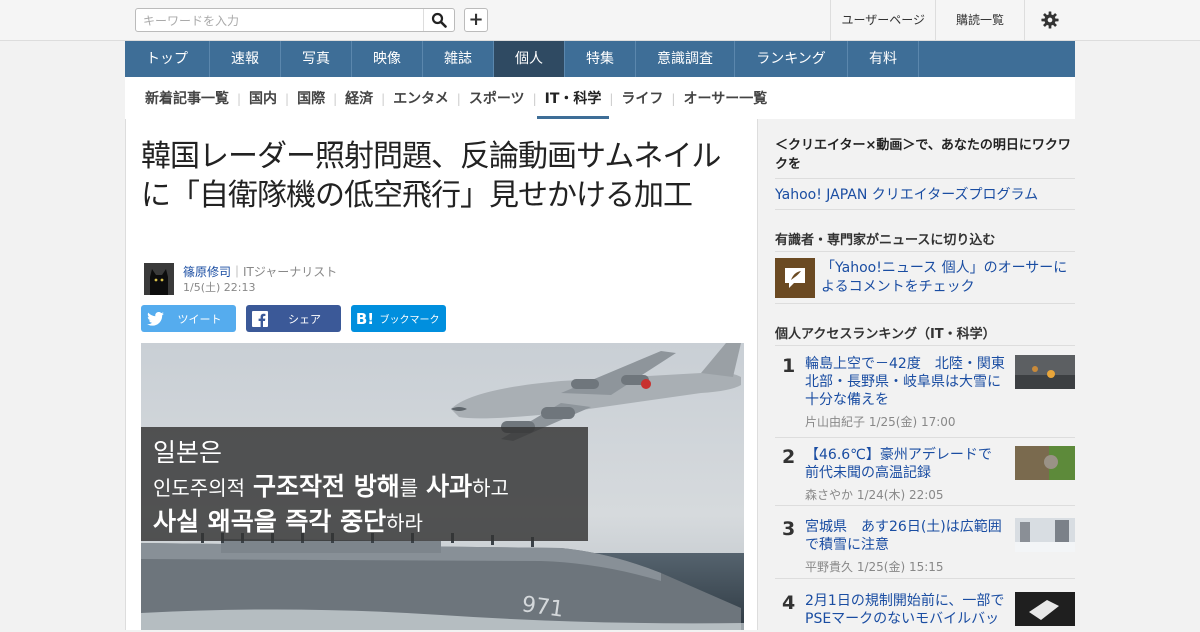 The height and width of the screenshot is (632, 1200). Describe the element at coordinates (458, 59) in the screenshot. I see `nav-magazine: 雑誌` at that location.